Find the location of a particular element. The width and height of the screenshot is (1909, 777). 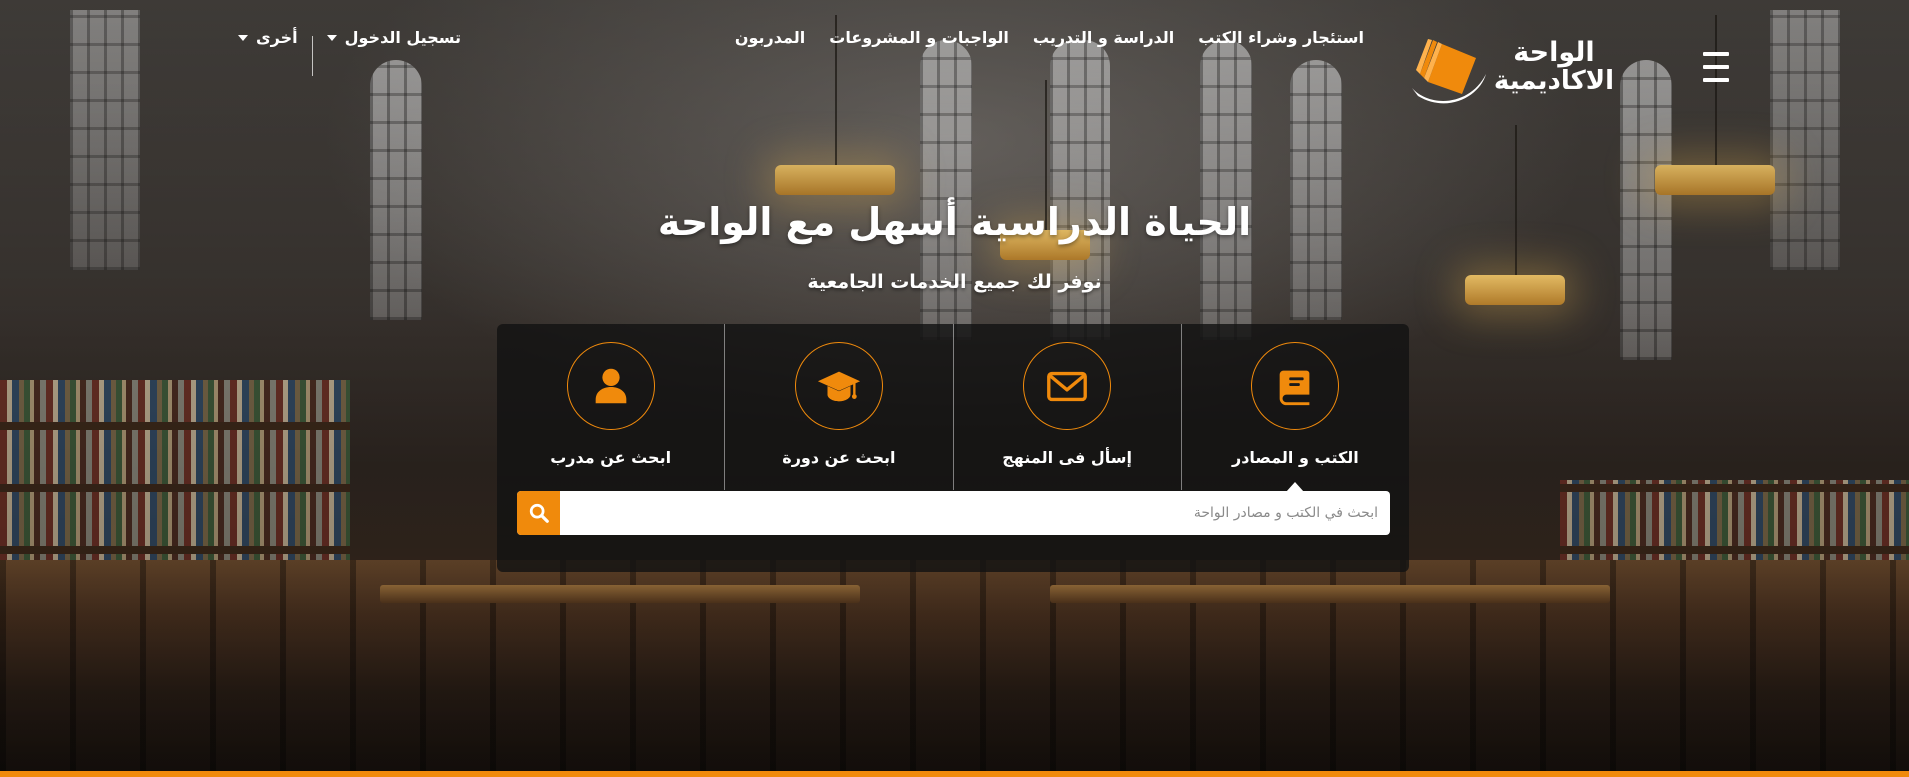

login-dropdown: تسجيل الدخول is located at coordinates (394, 37).